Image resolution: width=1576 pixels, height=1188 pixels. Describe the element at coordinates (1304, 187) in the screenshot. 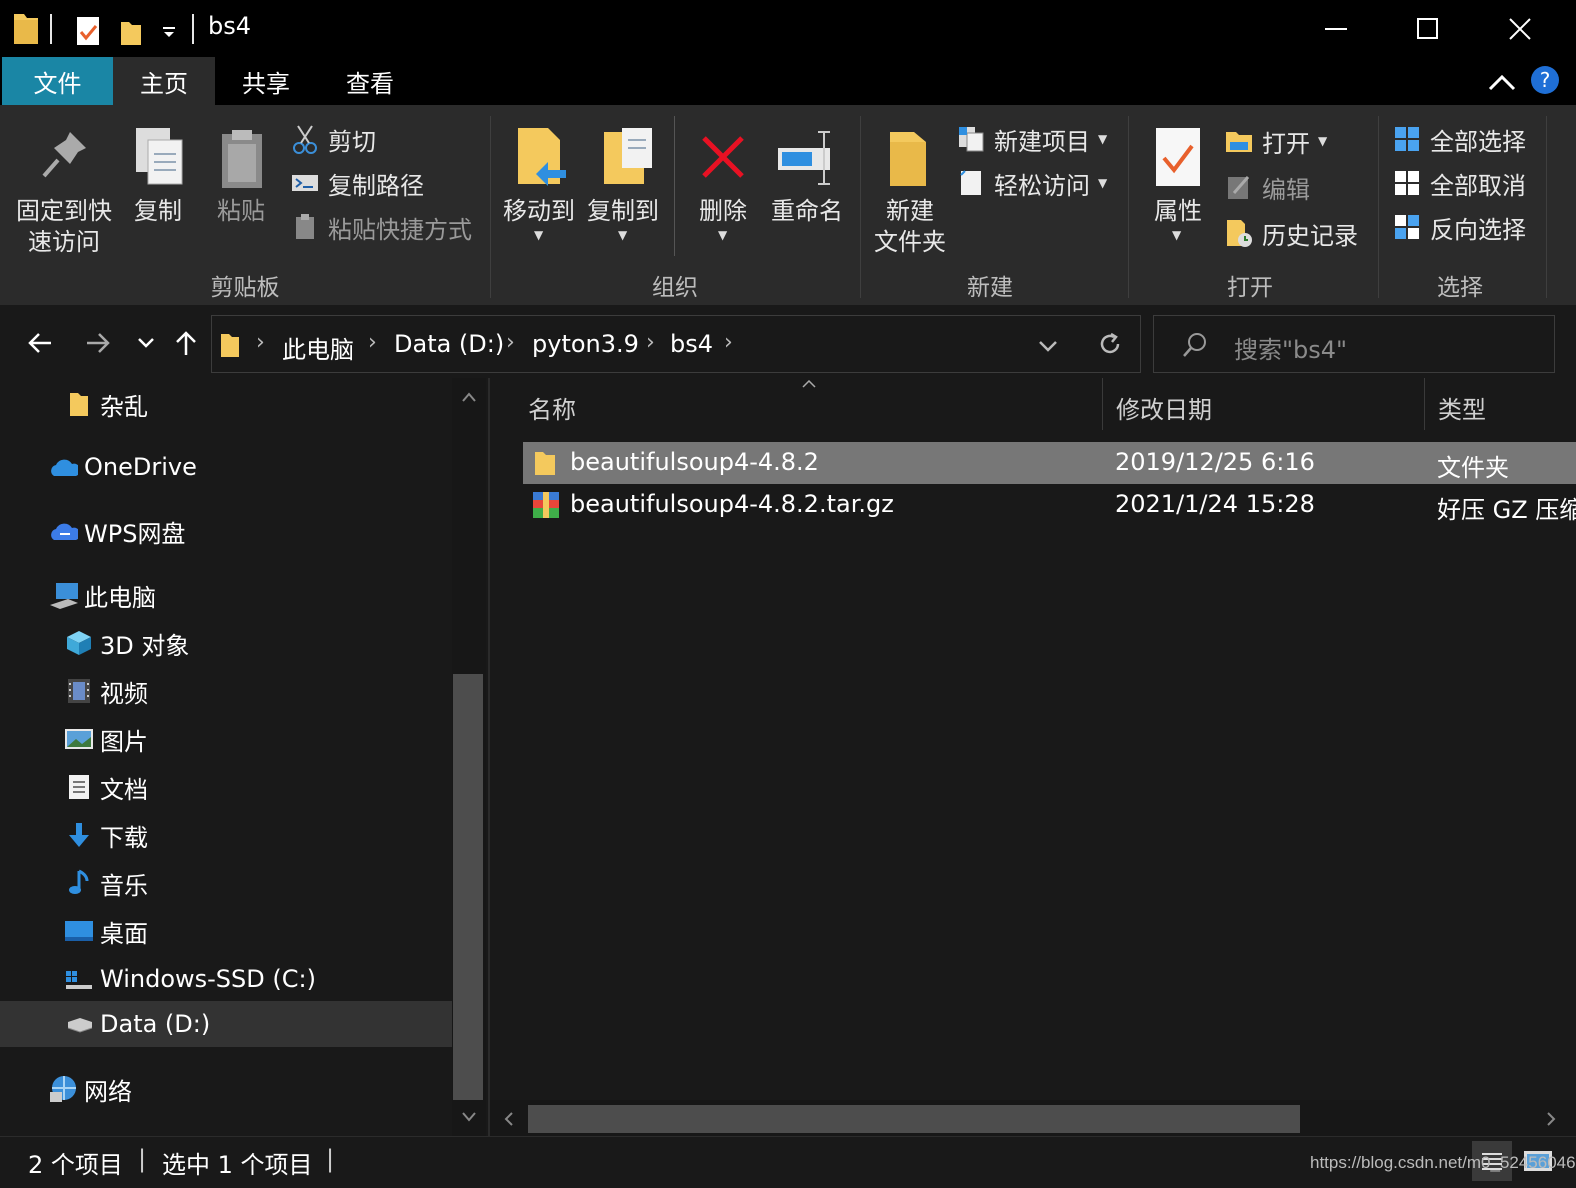

I see `edit-button: 编辑` at that location.